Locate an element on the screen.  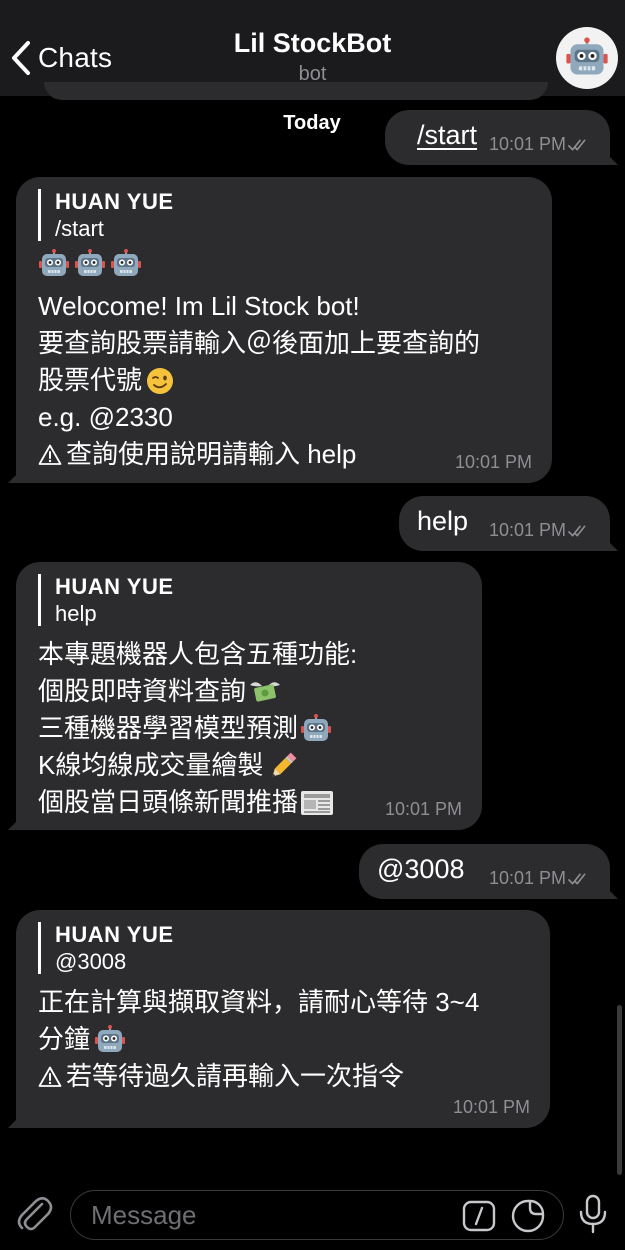
reply-text: help is located at coordinates (76, 613).